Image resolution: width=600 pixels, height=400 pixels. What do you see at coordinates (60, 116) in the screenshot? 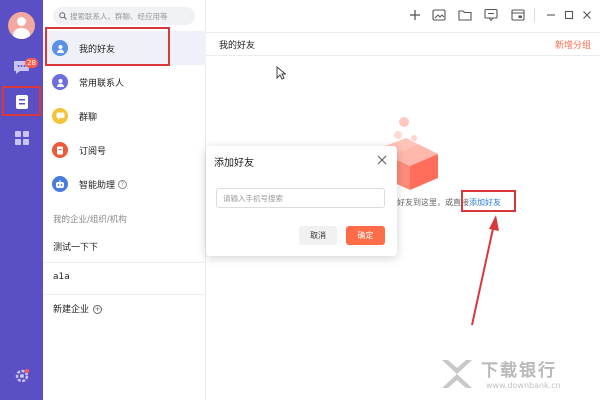
I see `group-chat-icon` at bounding box center [60, 116].